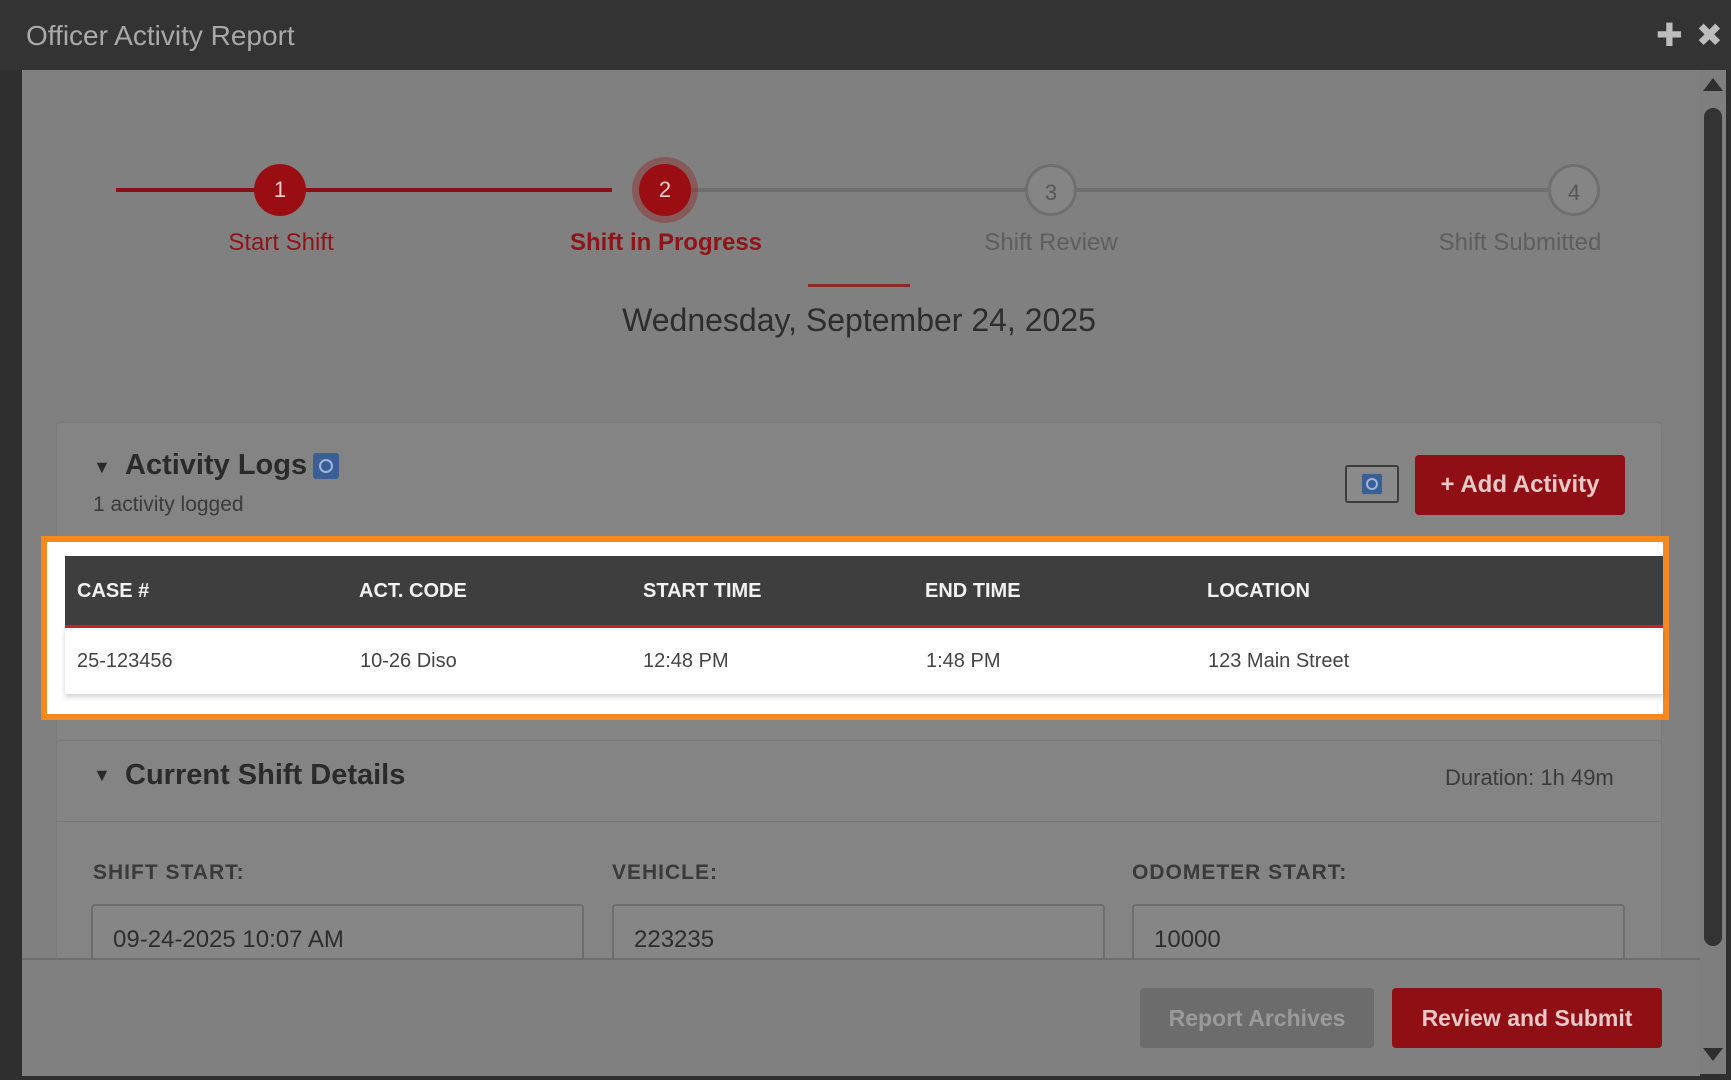 The height and width of the screenshot is (1080, 1731). What do you see at coordinates (281, 242) in the screenshot?
I see `step-1-label: Start Shift` at bounding box center [281, 242].